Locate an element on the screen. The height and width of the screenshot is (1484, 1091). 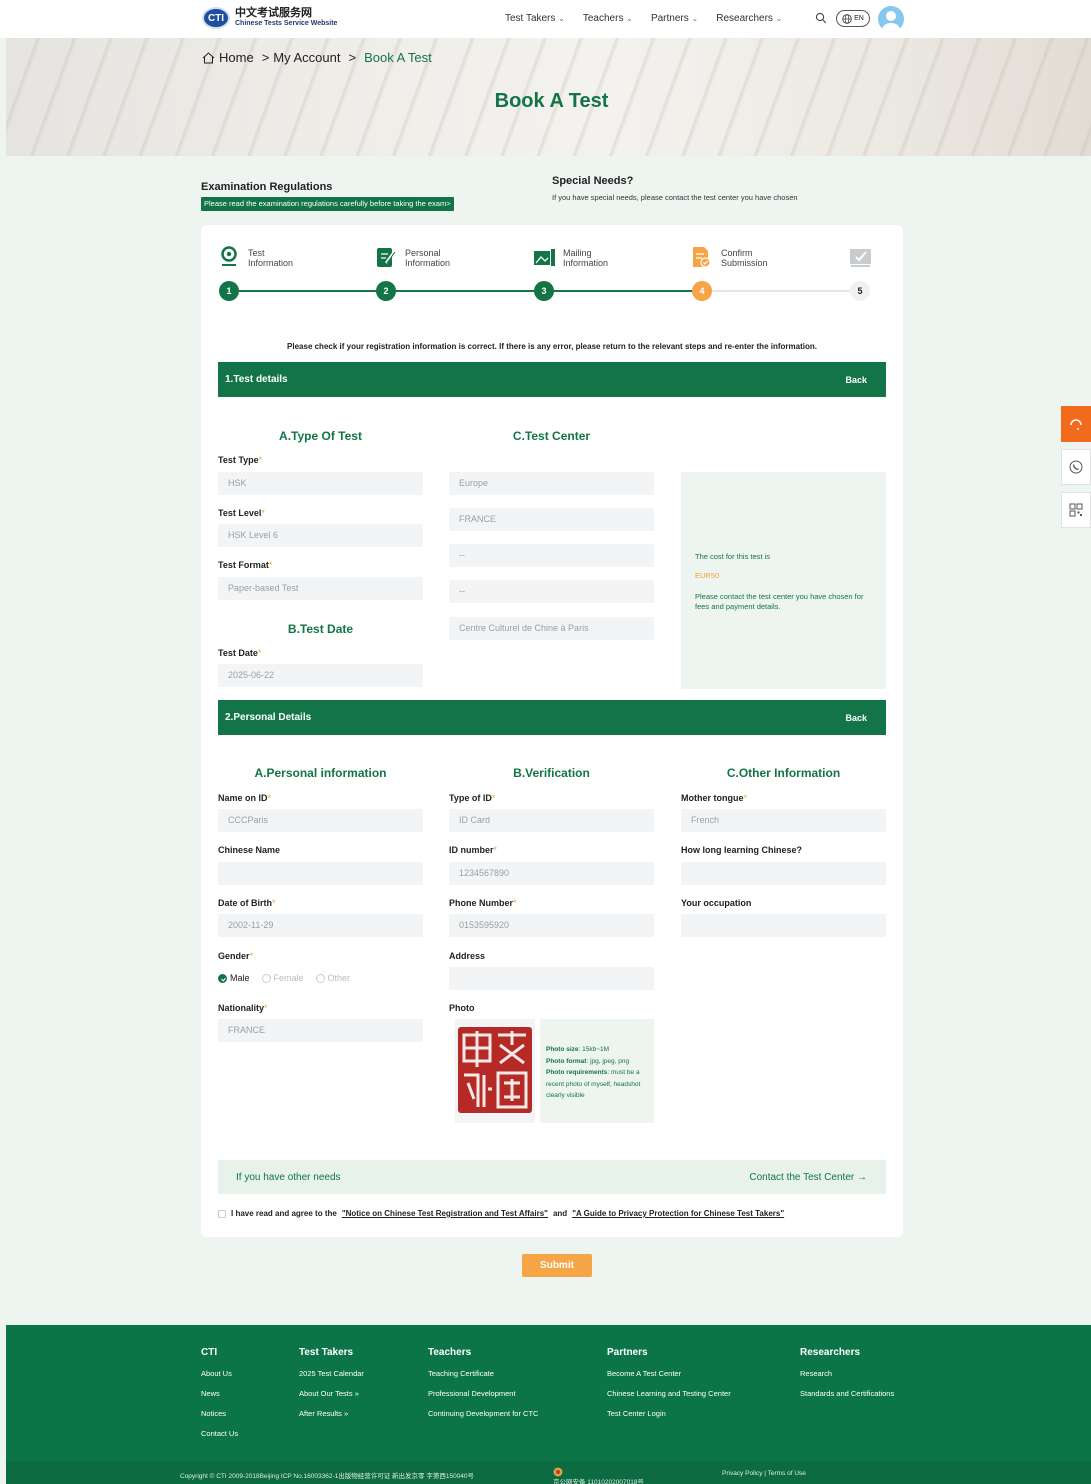
test-details-title: 1.Test details is located at coordinates (256, 379).